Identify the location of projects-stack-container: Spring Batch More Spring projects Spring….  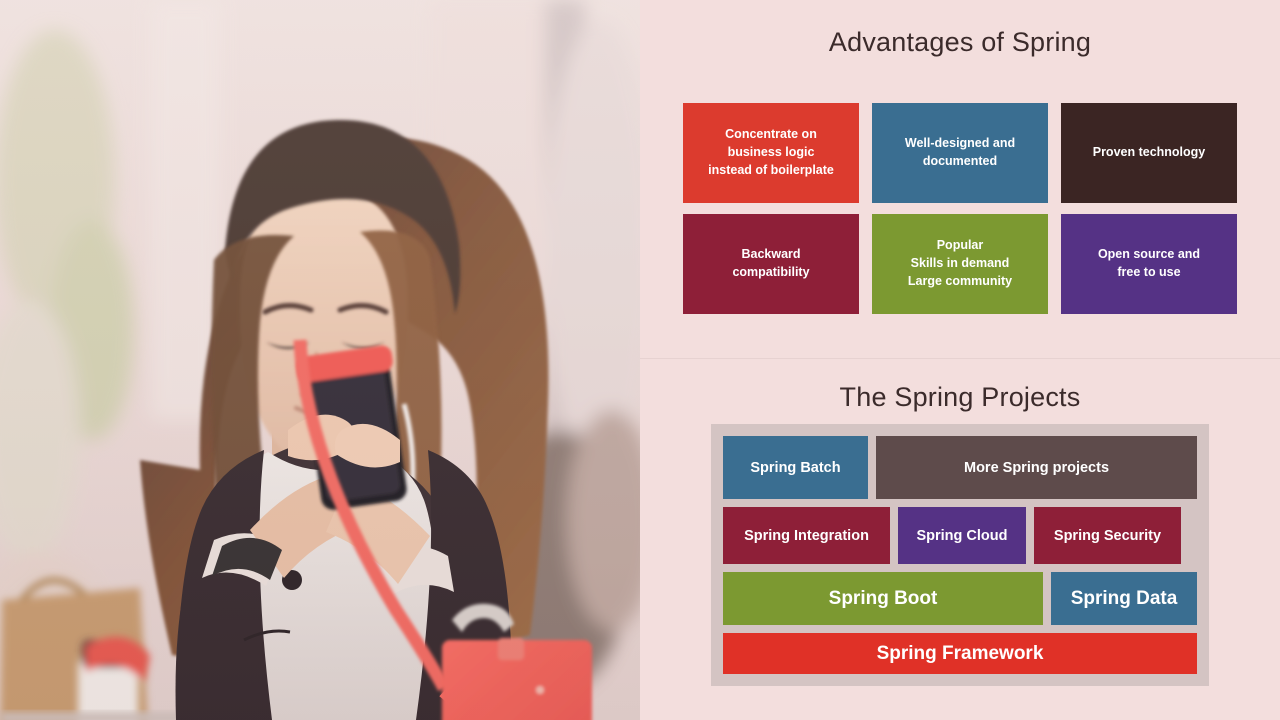
(960, 555).